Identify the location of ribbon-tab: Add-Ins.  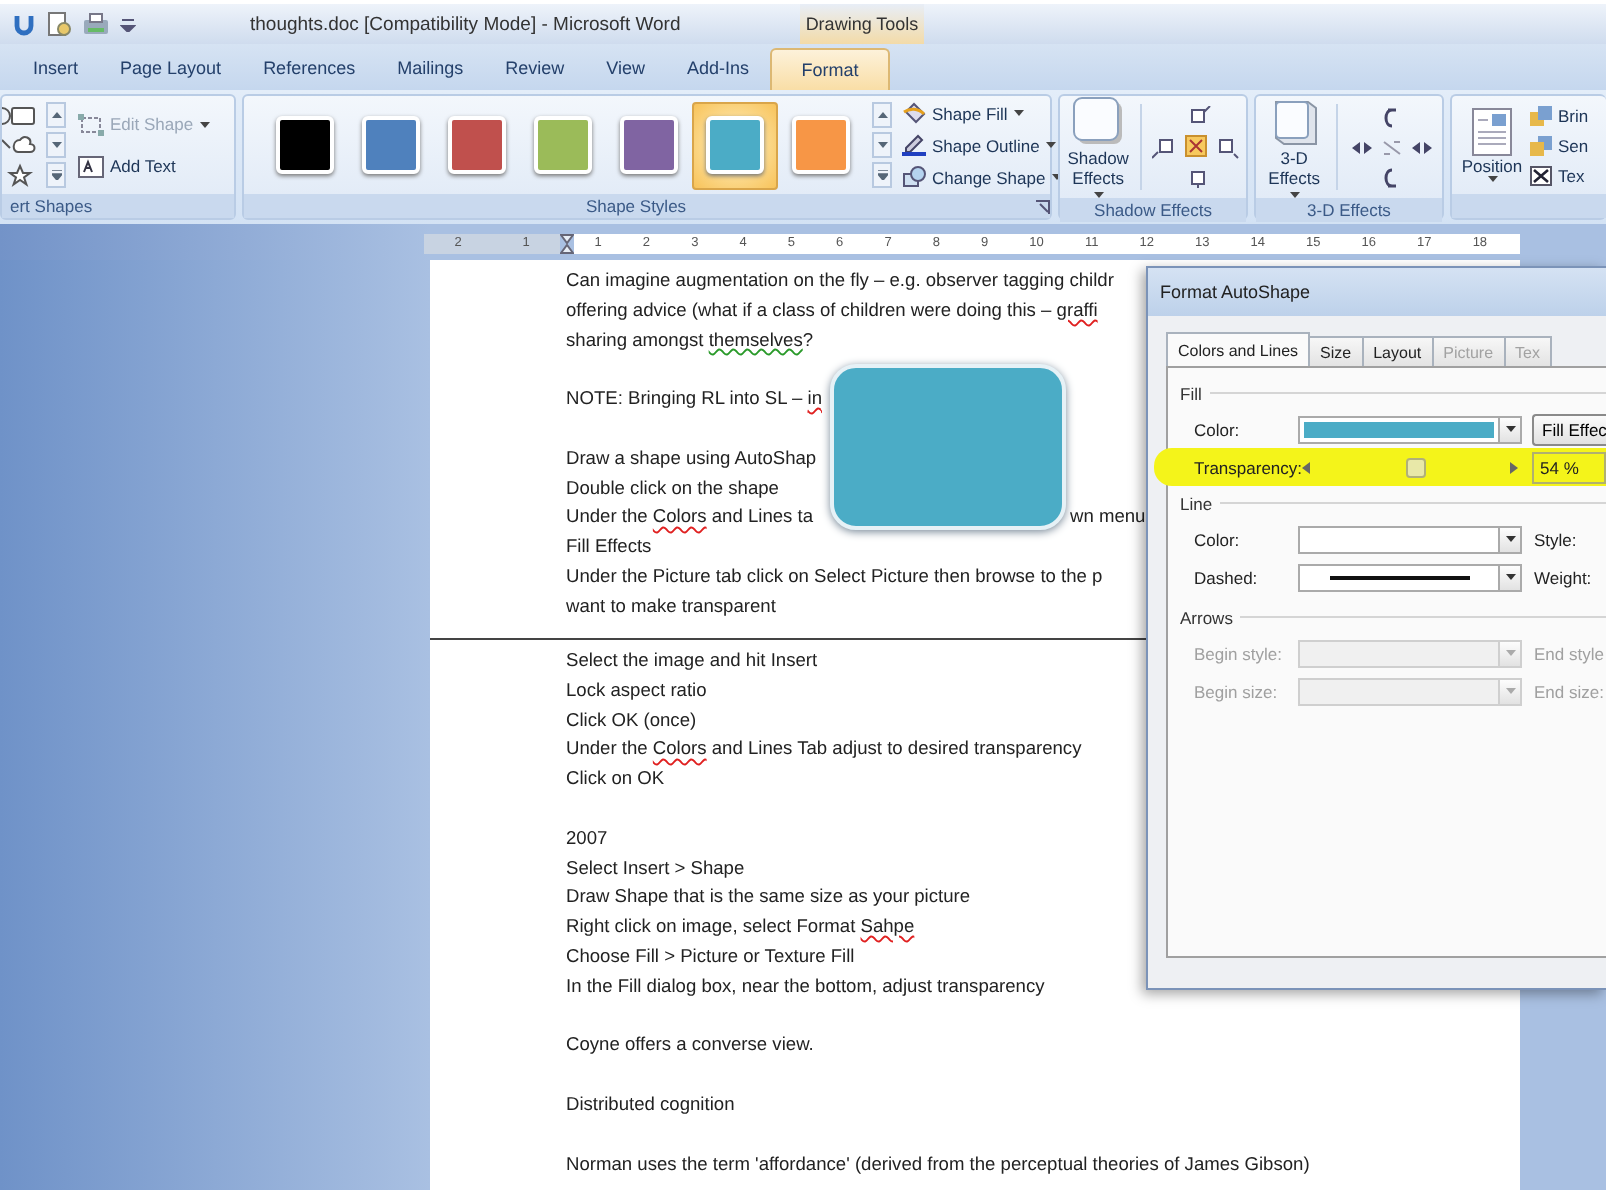
(718, 67).